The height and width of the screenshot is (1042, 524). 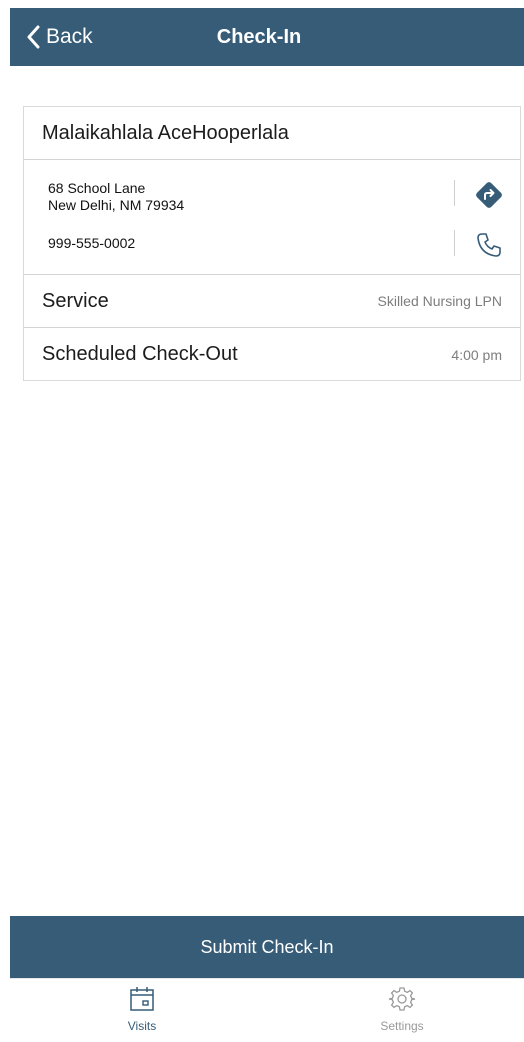 I want to click on tab-bar: Visits Settings, so click(x=267, y=1010).